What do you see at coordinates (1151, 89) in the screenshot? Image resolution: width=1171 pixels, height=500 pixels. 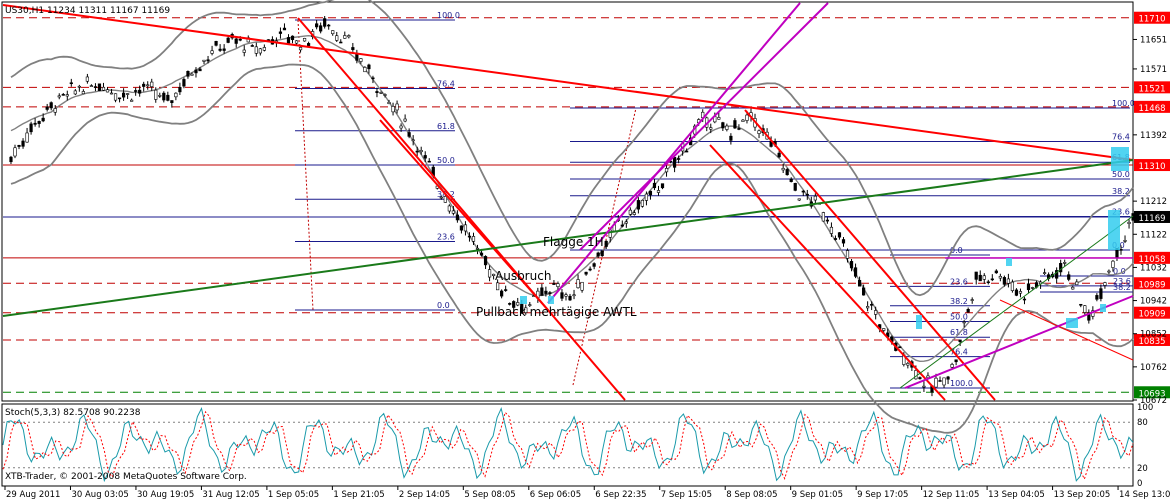 I see `price-badge-11521: 11521` at bounding box center [1151, 89].